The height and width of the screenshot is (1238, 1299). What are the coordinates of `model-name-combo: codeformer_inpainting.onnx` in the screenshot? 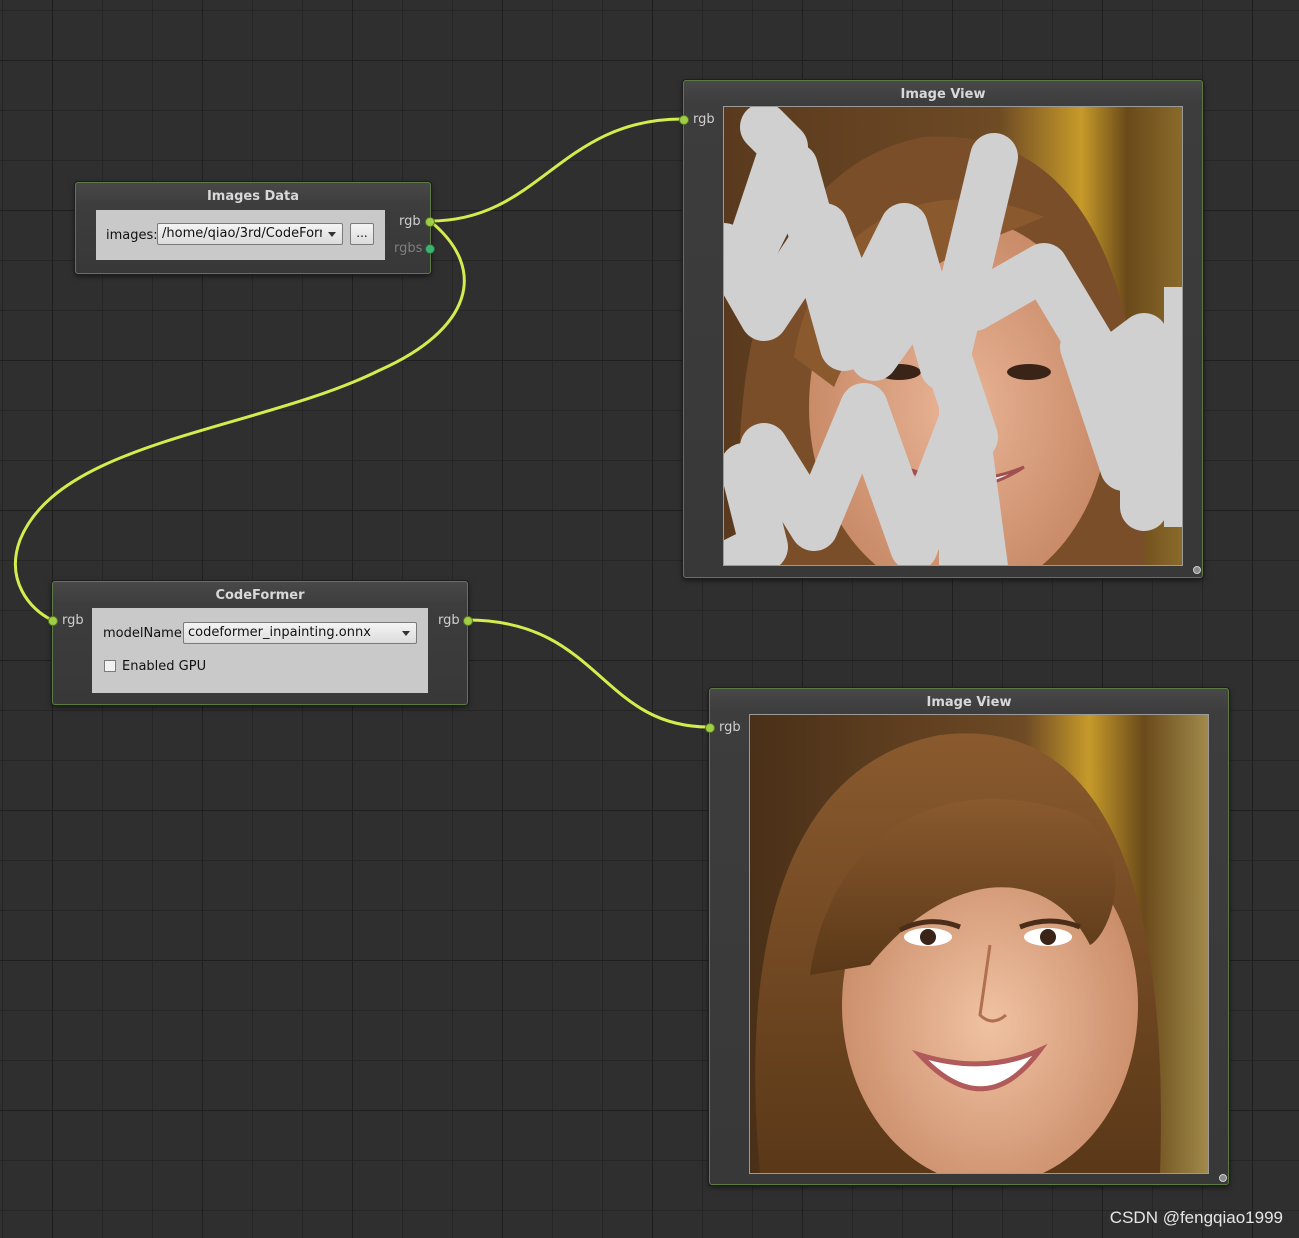 It's located at (300, 633).